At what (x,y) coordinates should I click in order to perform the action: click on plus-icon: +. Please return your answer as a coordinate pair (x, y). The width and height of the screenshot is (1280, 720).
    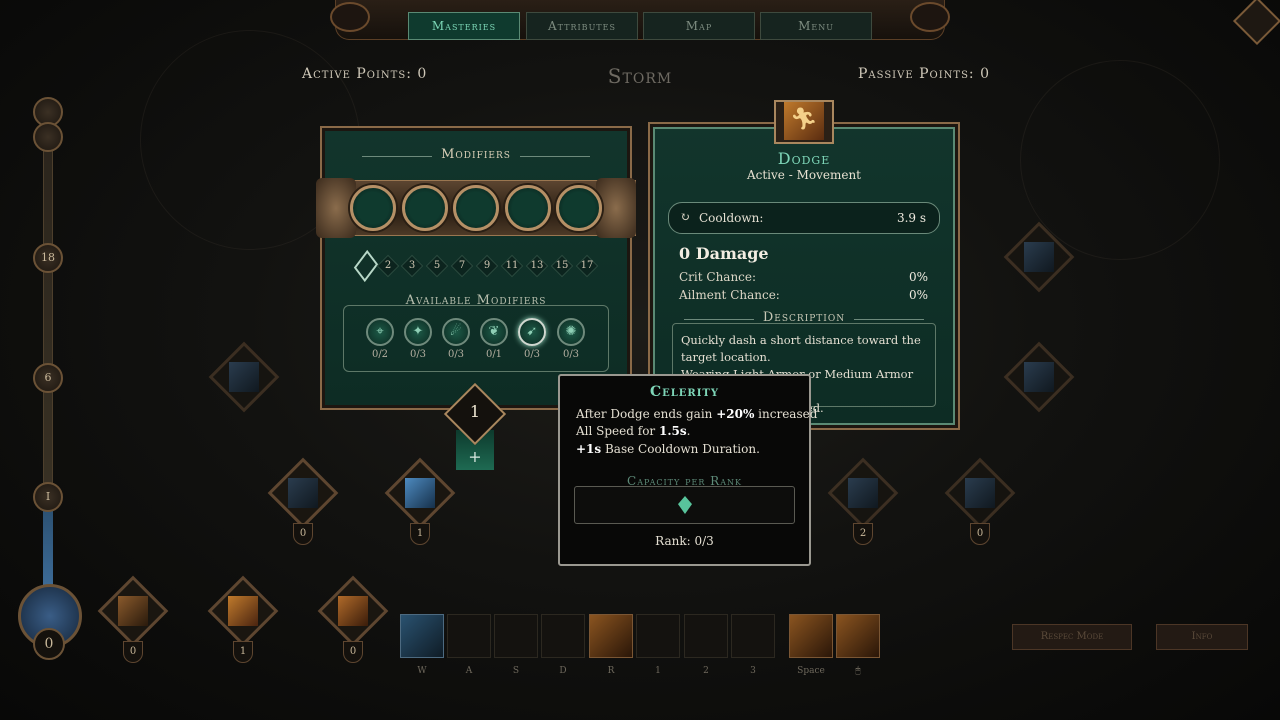
    Looking at the image, I should click on (475, 456).